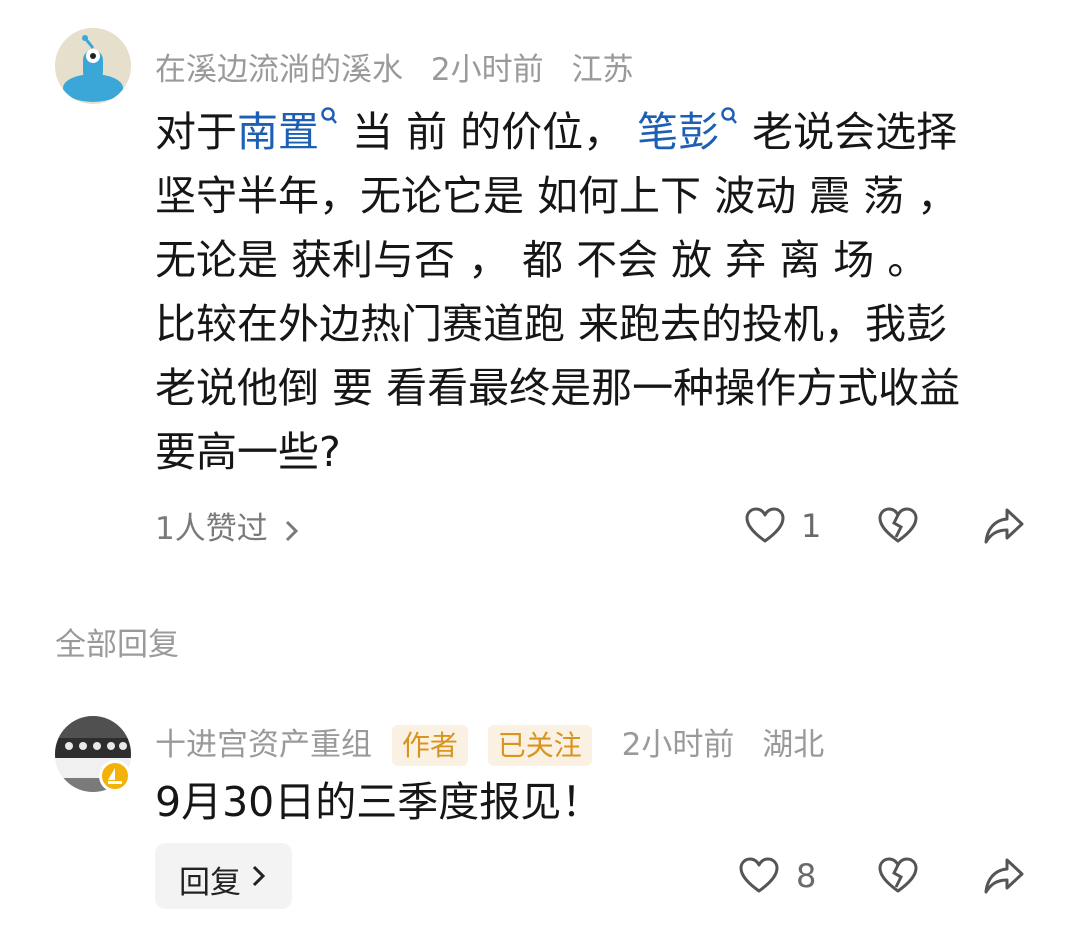 The width and height of the screenshot is (1080, 943). What do you see at coordinates (248, 452) in the screenshot?
I see `comment-line: 要高一些?` at bounding box center [248, 452].